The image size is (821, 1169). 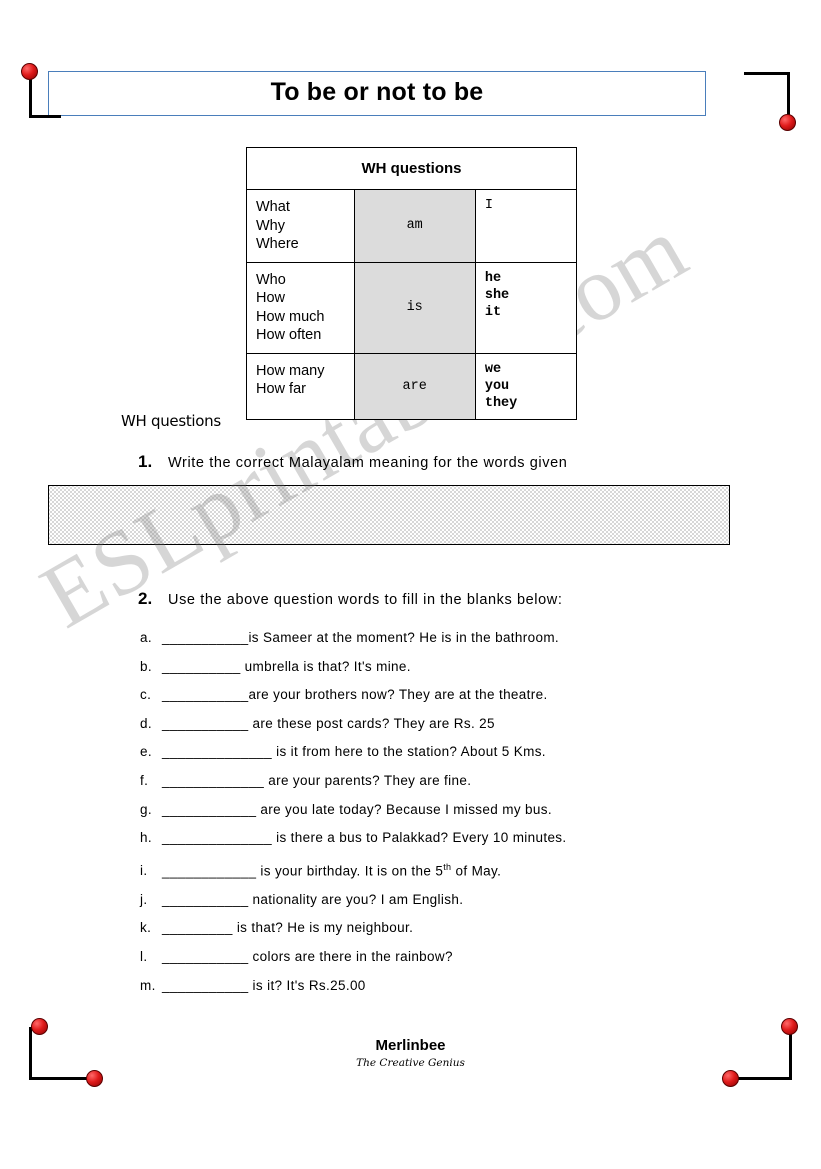 What do you see at coordinates (730, 1078) in the screenshot?
I see `corner-dot-bottom-right-end` at bounding box center [730, 1078].